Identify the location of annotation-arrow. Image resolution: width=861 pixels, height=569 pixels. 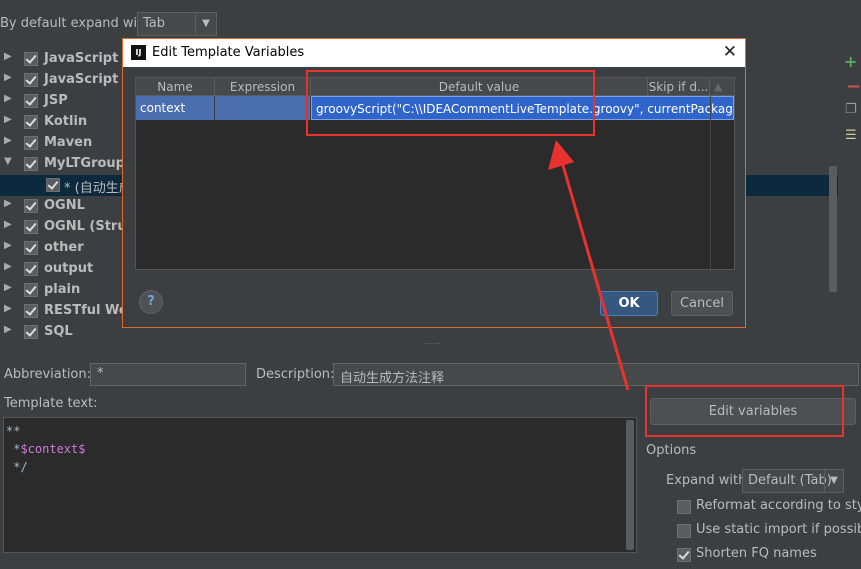
(589, 265).